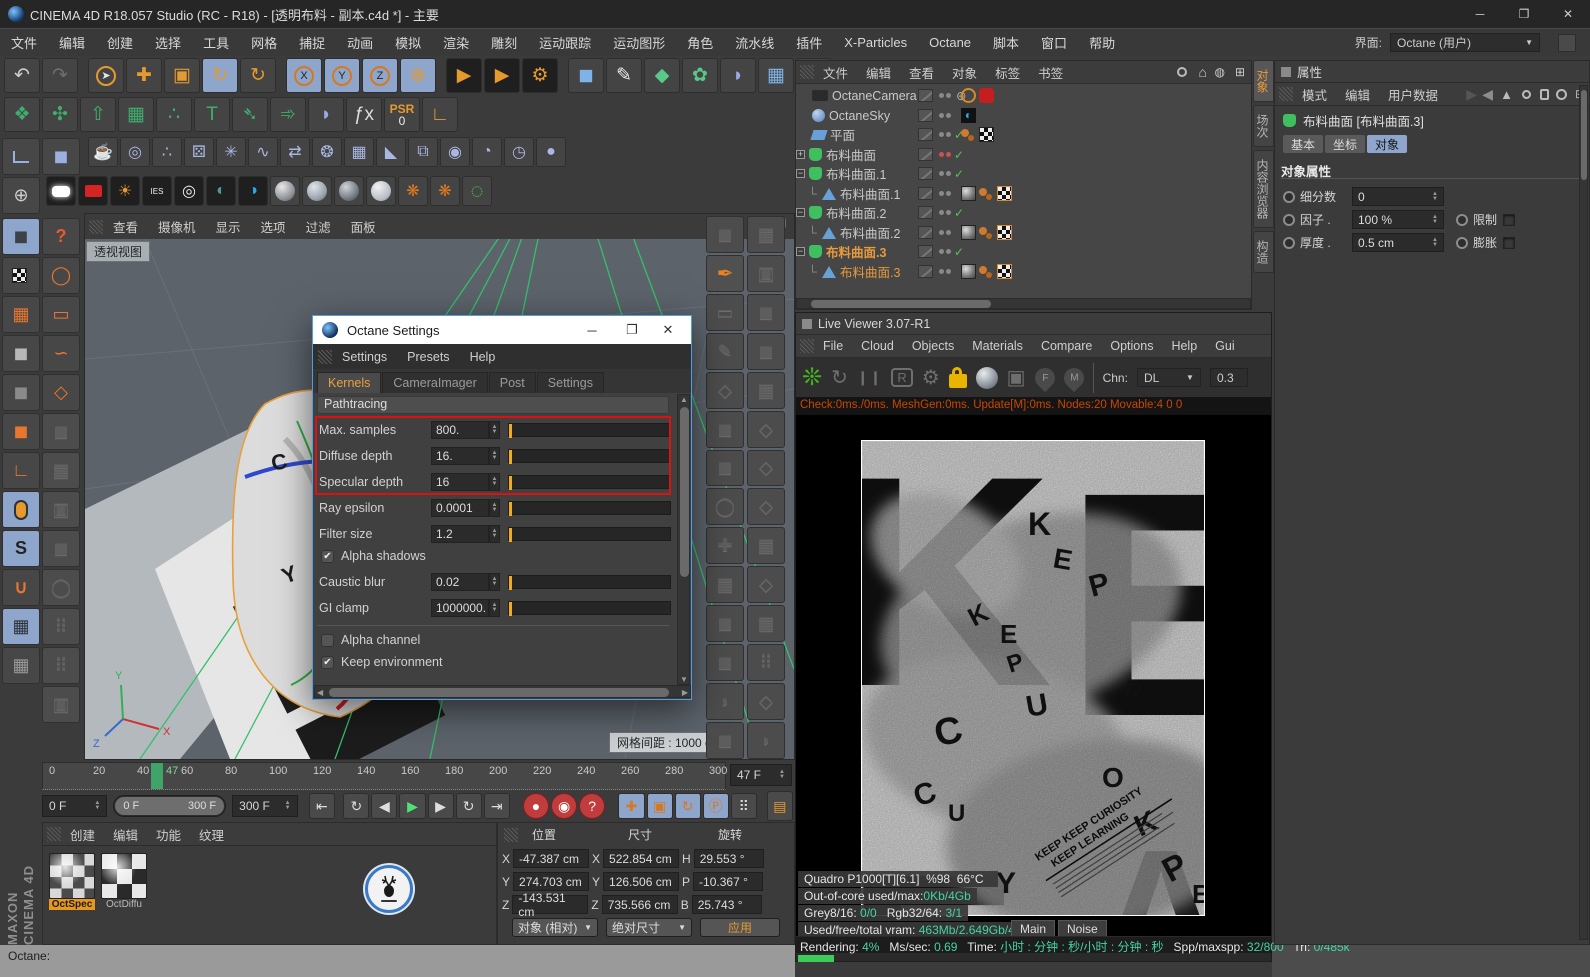 The height and width of the screenshot is (977, 1590). Describe the element at coordinates (964, 72) in the screenshot. I see `om-menu-object: 对象` at that location.